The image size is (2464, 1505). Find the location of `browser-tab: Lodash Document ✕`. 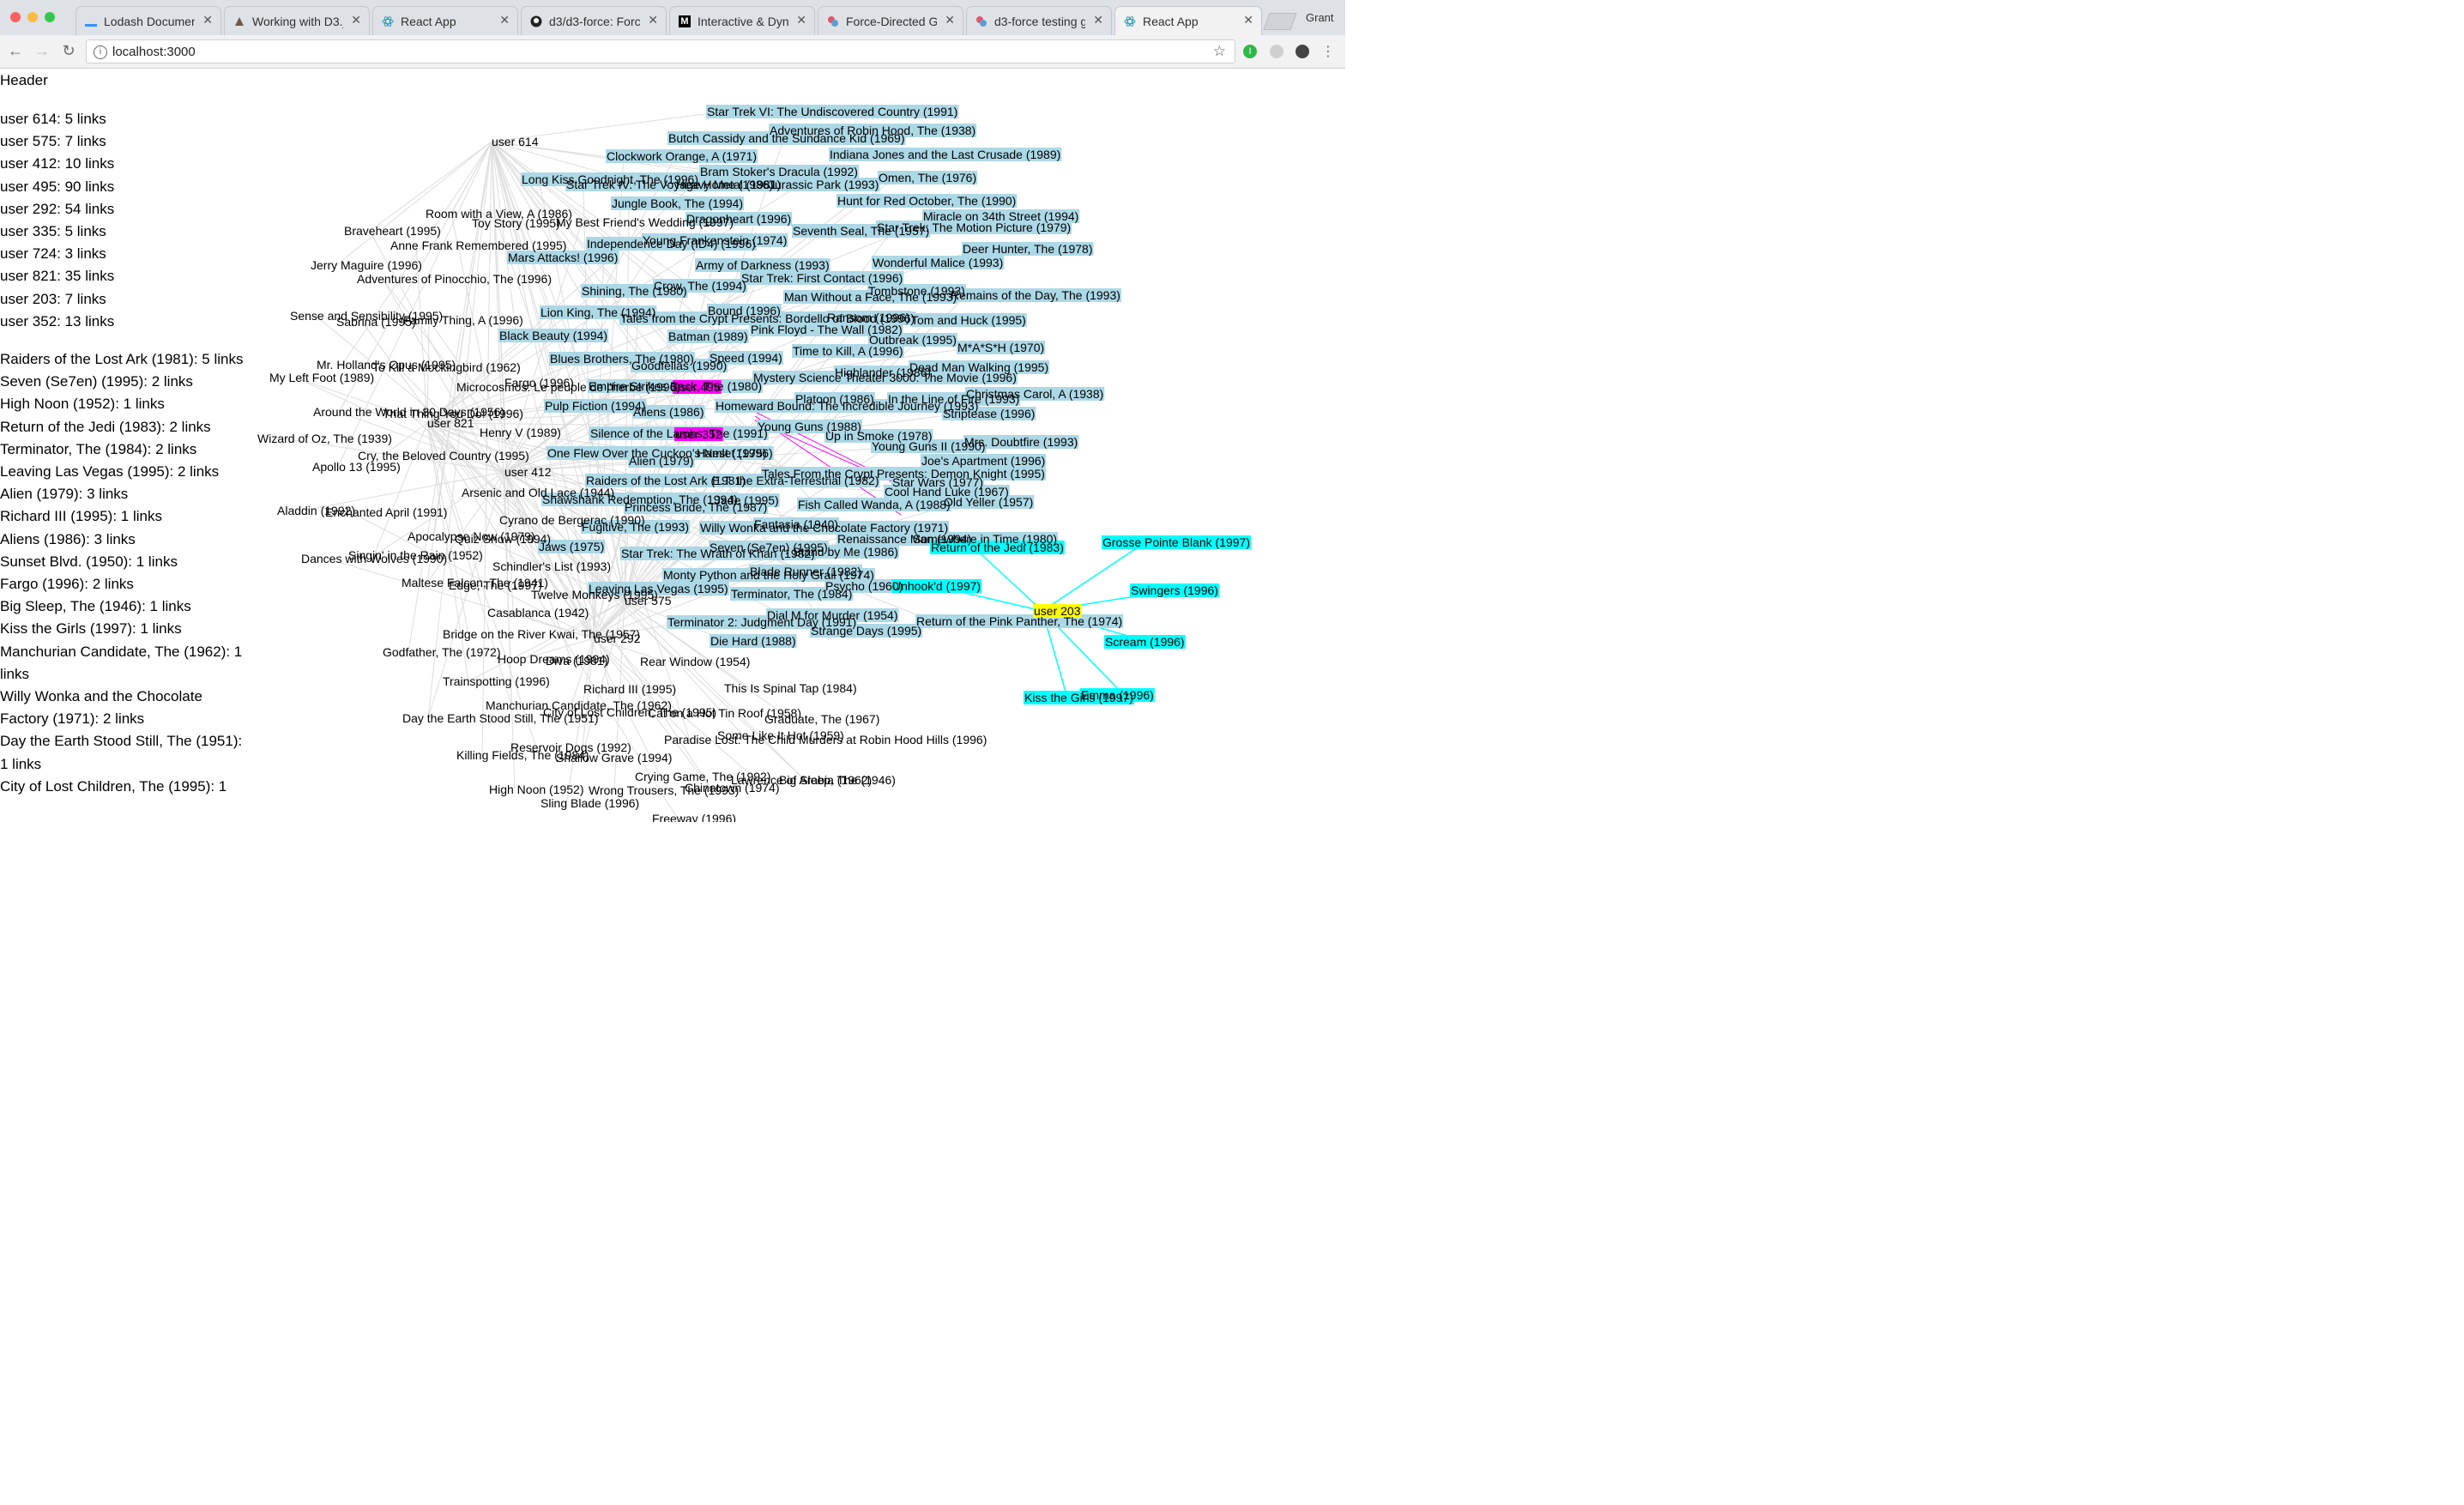

browser-tab: Lodash Document ✕ is located at coordinates (148, 20).